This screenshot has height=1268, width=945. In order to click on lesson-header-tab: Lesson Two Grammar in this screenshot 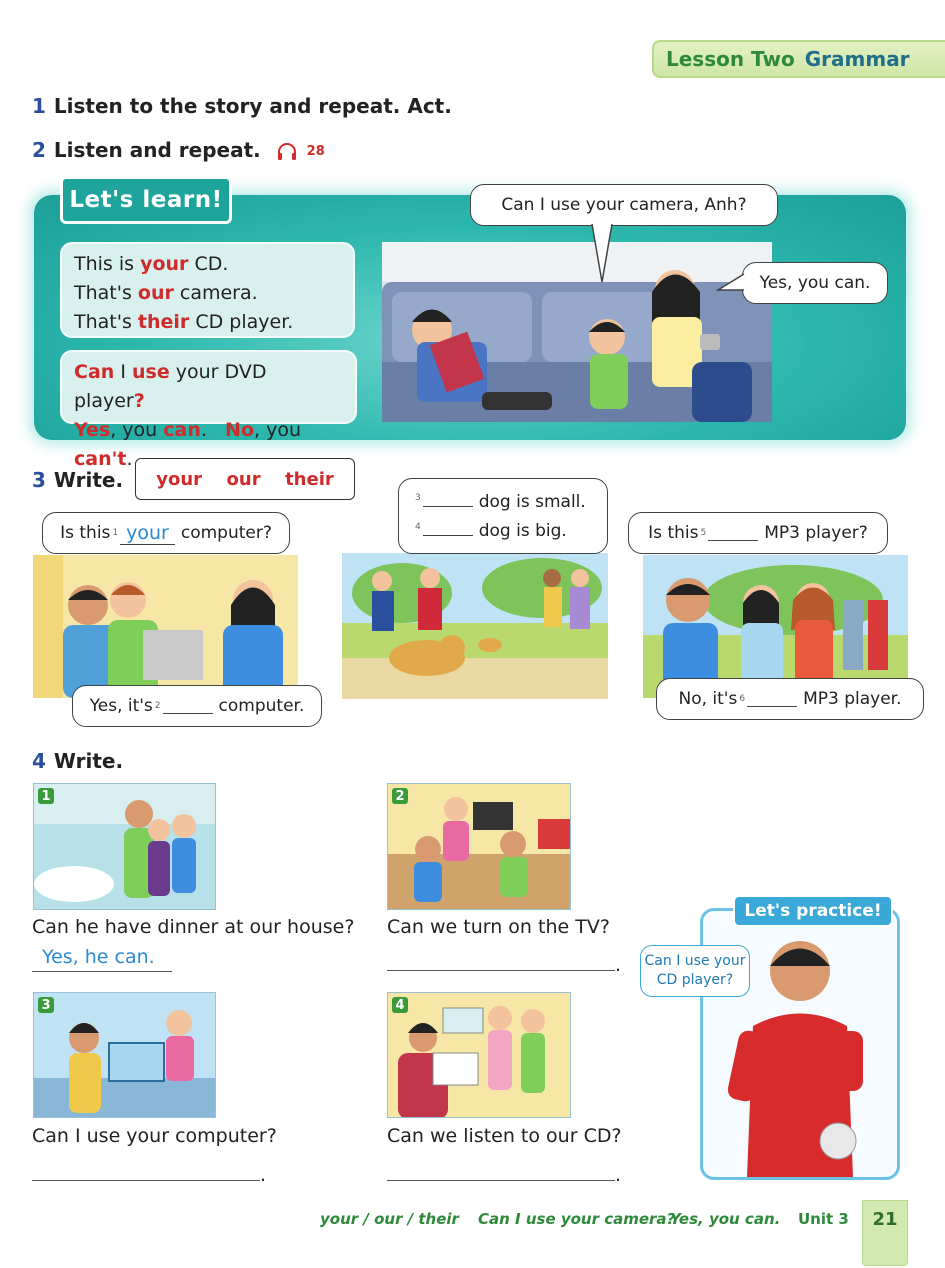, I will do `click(798, 59)`.